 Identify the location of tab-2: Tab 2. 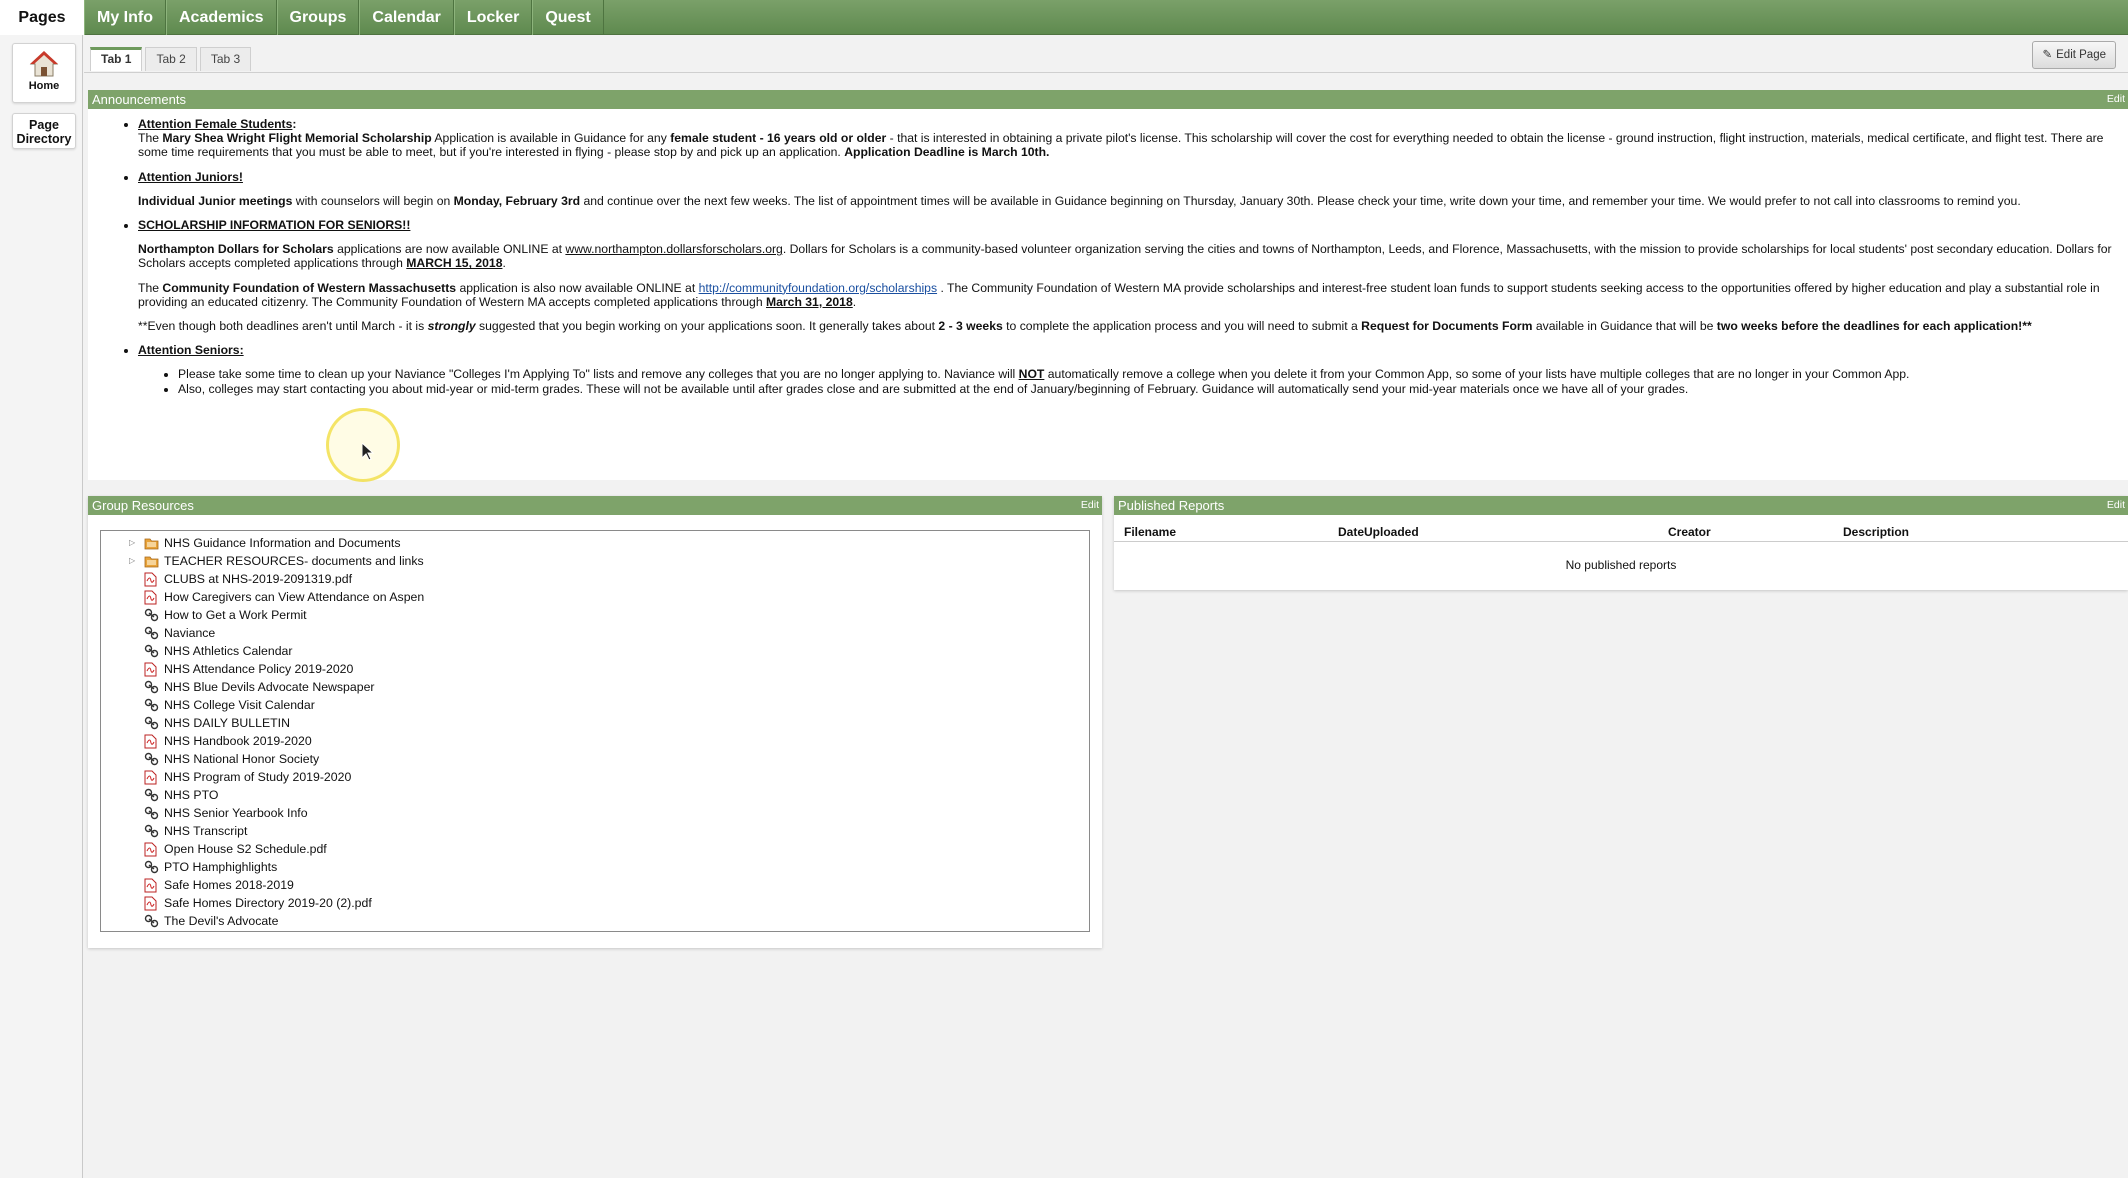
(171, 59).